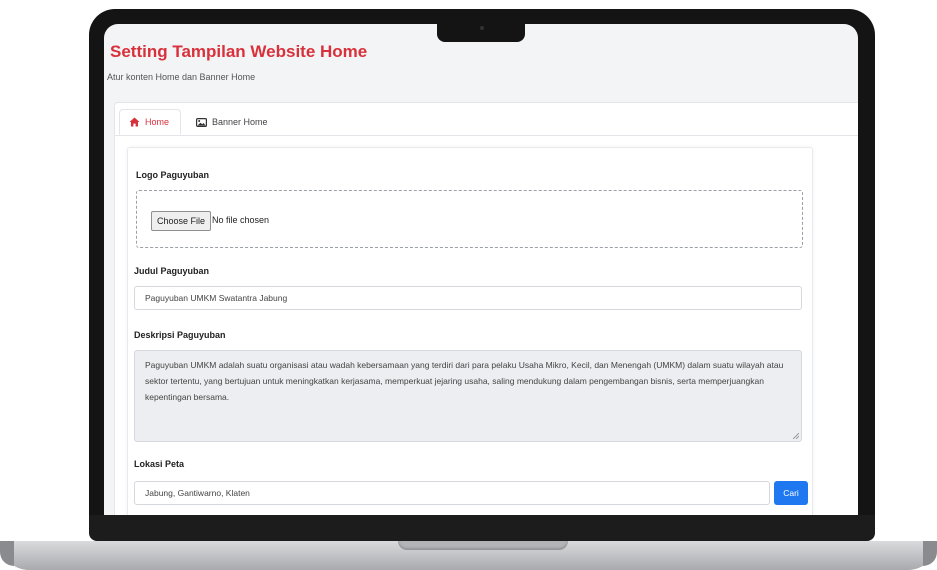 The height and width of the screenshot is (570, 937). What do you see at coordinates (483, 545) in the screenshot?
I see `laptop-base-groove` at bounding box center [483, 545].